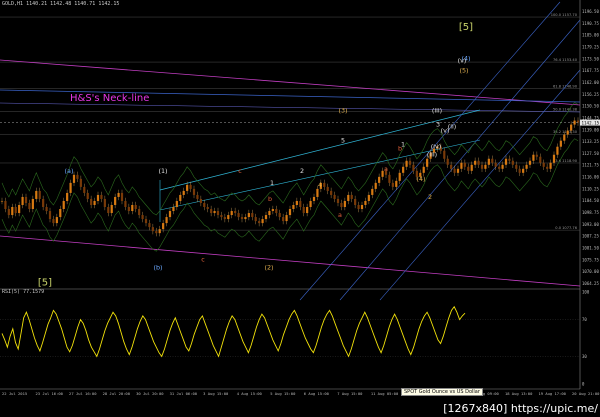 This screenshot has width=600, height=417. I want to click on wave-label: (a), so click(69, 171).